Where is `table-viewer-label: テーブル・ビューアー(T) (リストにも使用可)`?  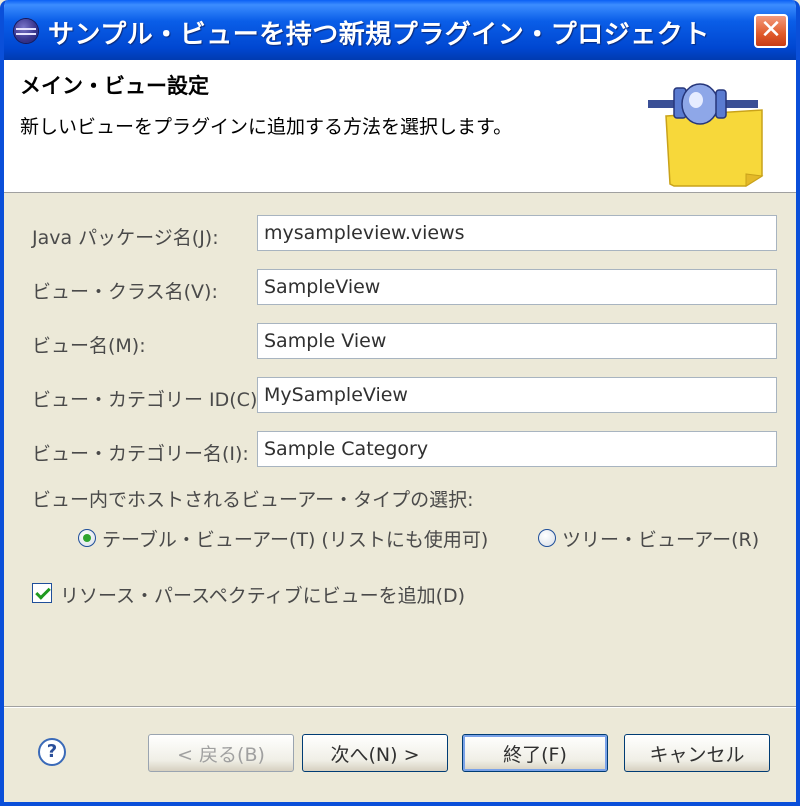
table-viewer-label: テーブル・ビューアー(T) (リストにも使用可) is located at coordinates (295, 540).